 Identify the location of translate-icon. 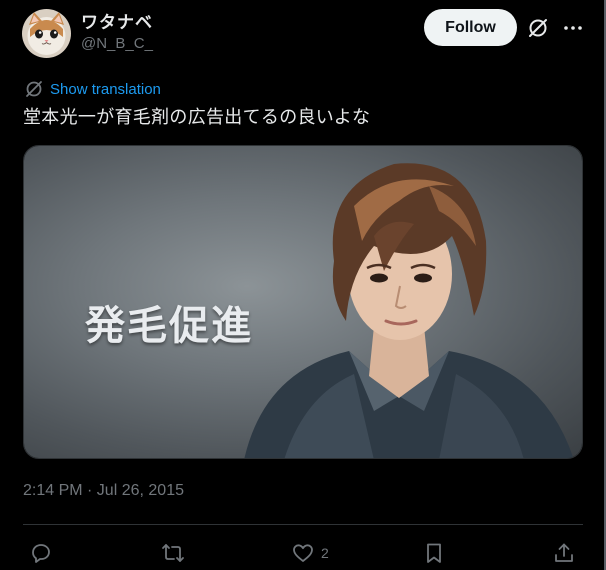
(34, 89).